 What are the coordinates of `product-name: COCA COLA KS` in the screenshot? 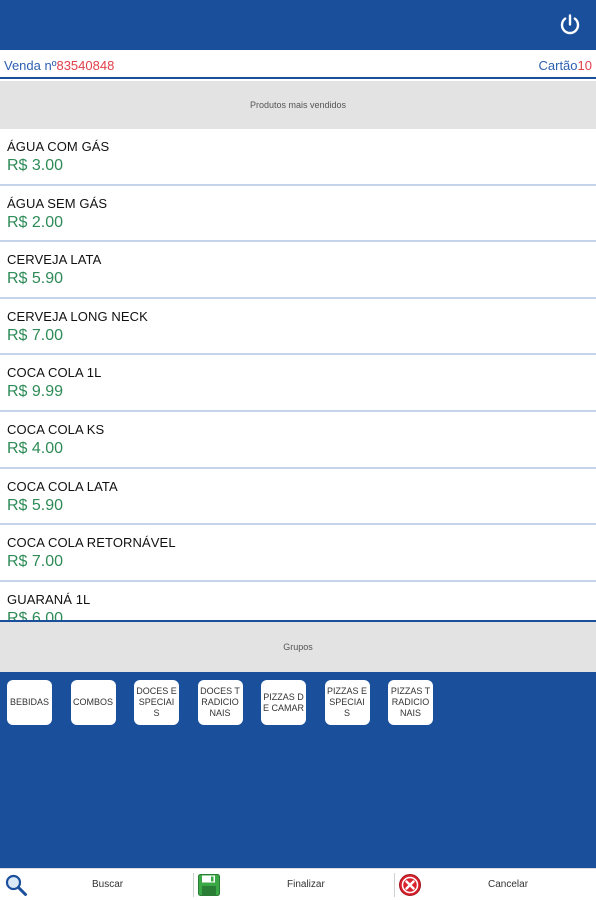 It's located at (56, 429).